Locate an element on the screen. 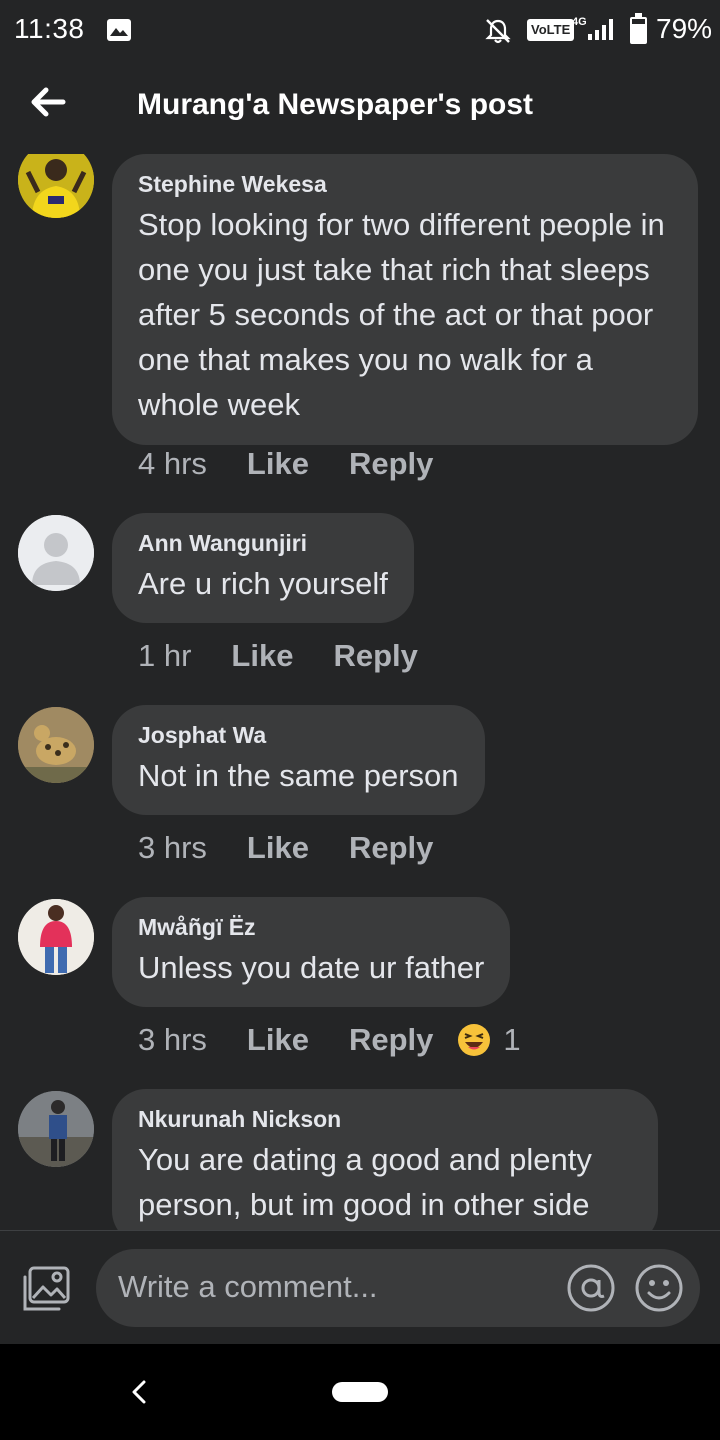  mention-button is located at coordinates (591, 1288).